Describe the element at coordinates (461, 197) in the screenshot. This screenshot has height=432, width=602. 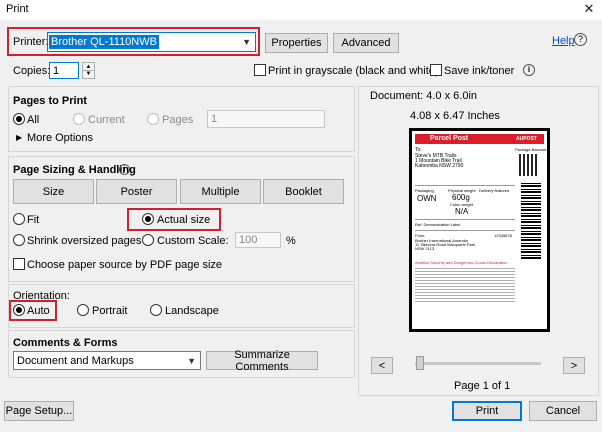
I see `preview-weight-value: 600g` at that location.